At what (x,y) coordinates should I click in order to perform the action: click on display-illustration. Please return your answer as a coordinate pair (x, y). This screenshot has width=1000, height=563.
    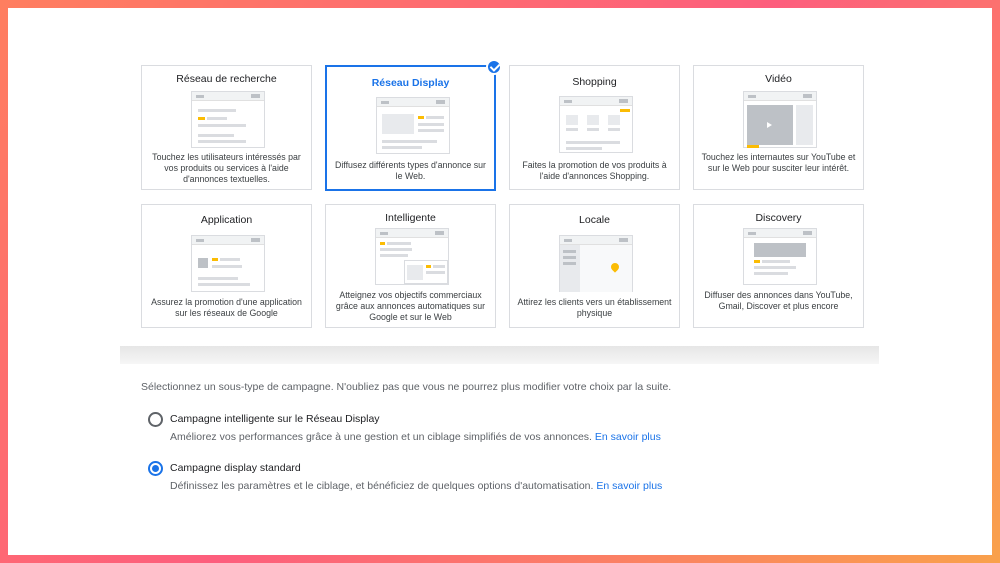
    Looking at the image, I should click on (413, 125).